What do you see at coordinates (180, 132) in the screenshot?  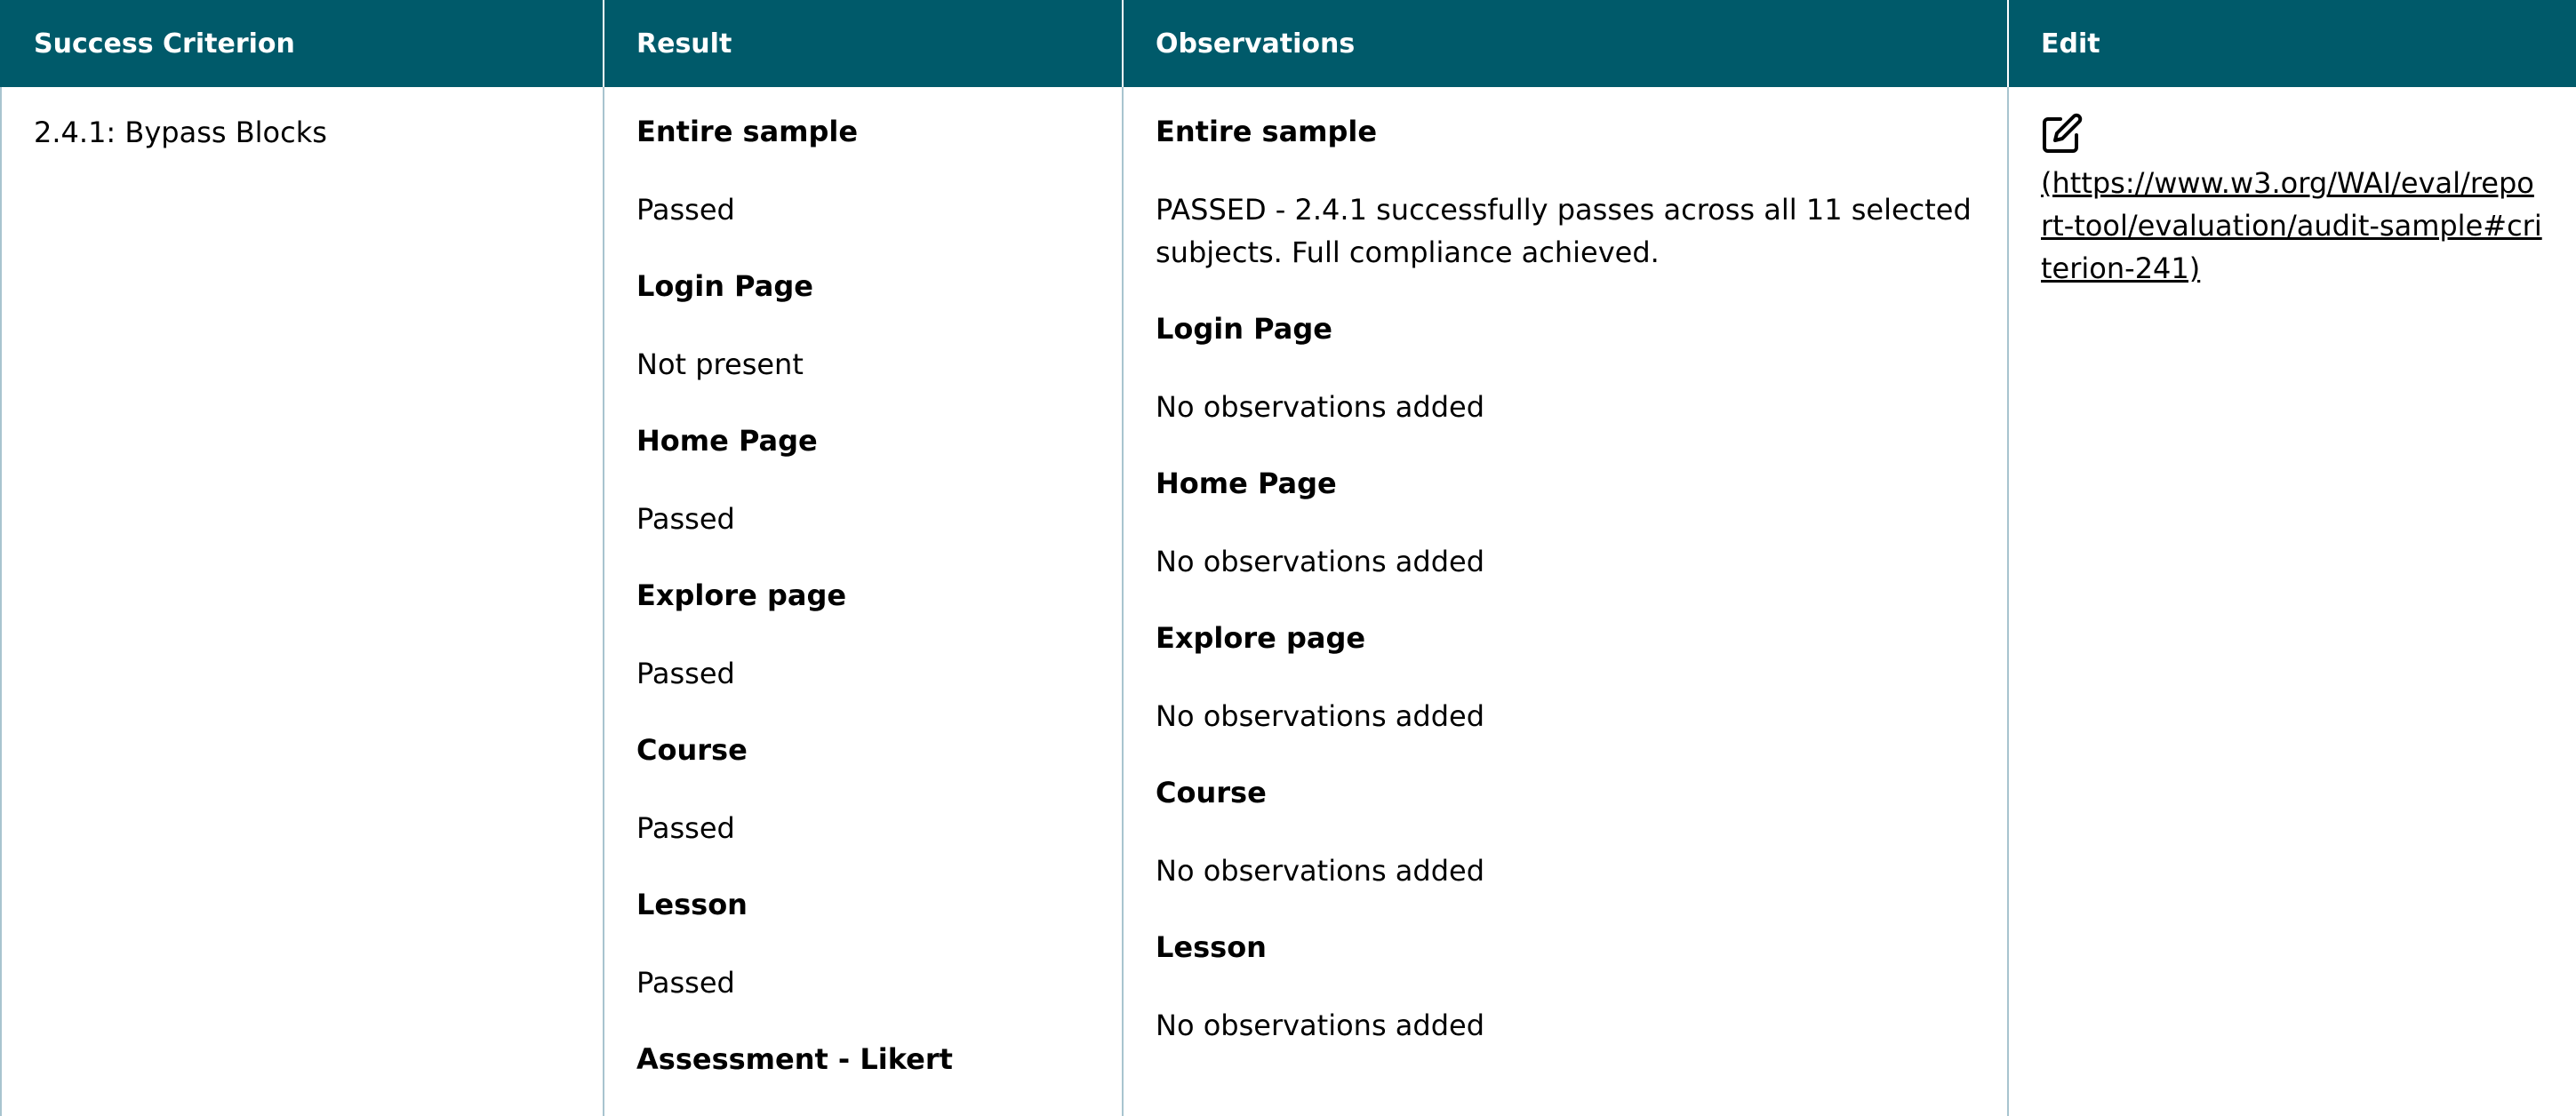 I see `criterion-name: 2.4.1: Bypass Blocks` at bounding box center [180, 132].